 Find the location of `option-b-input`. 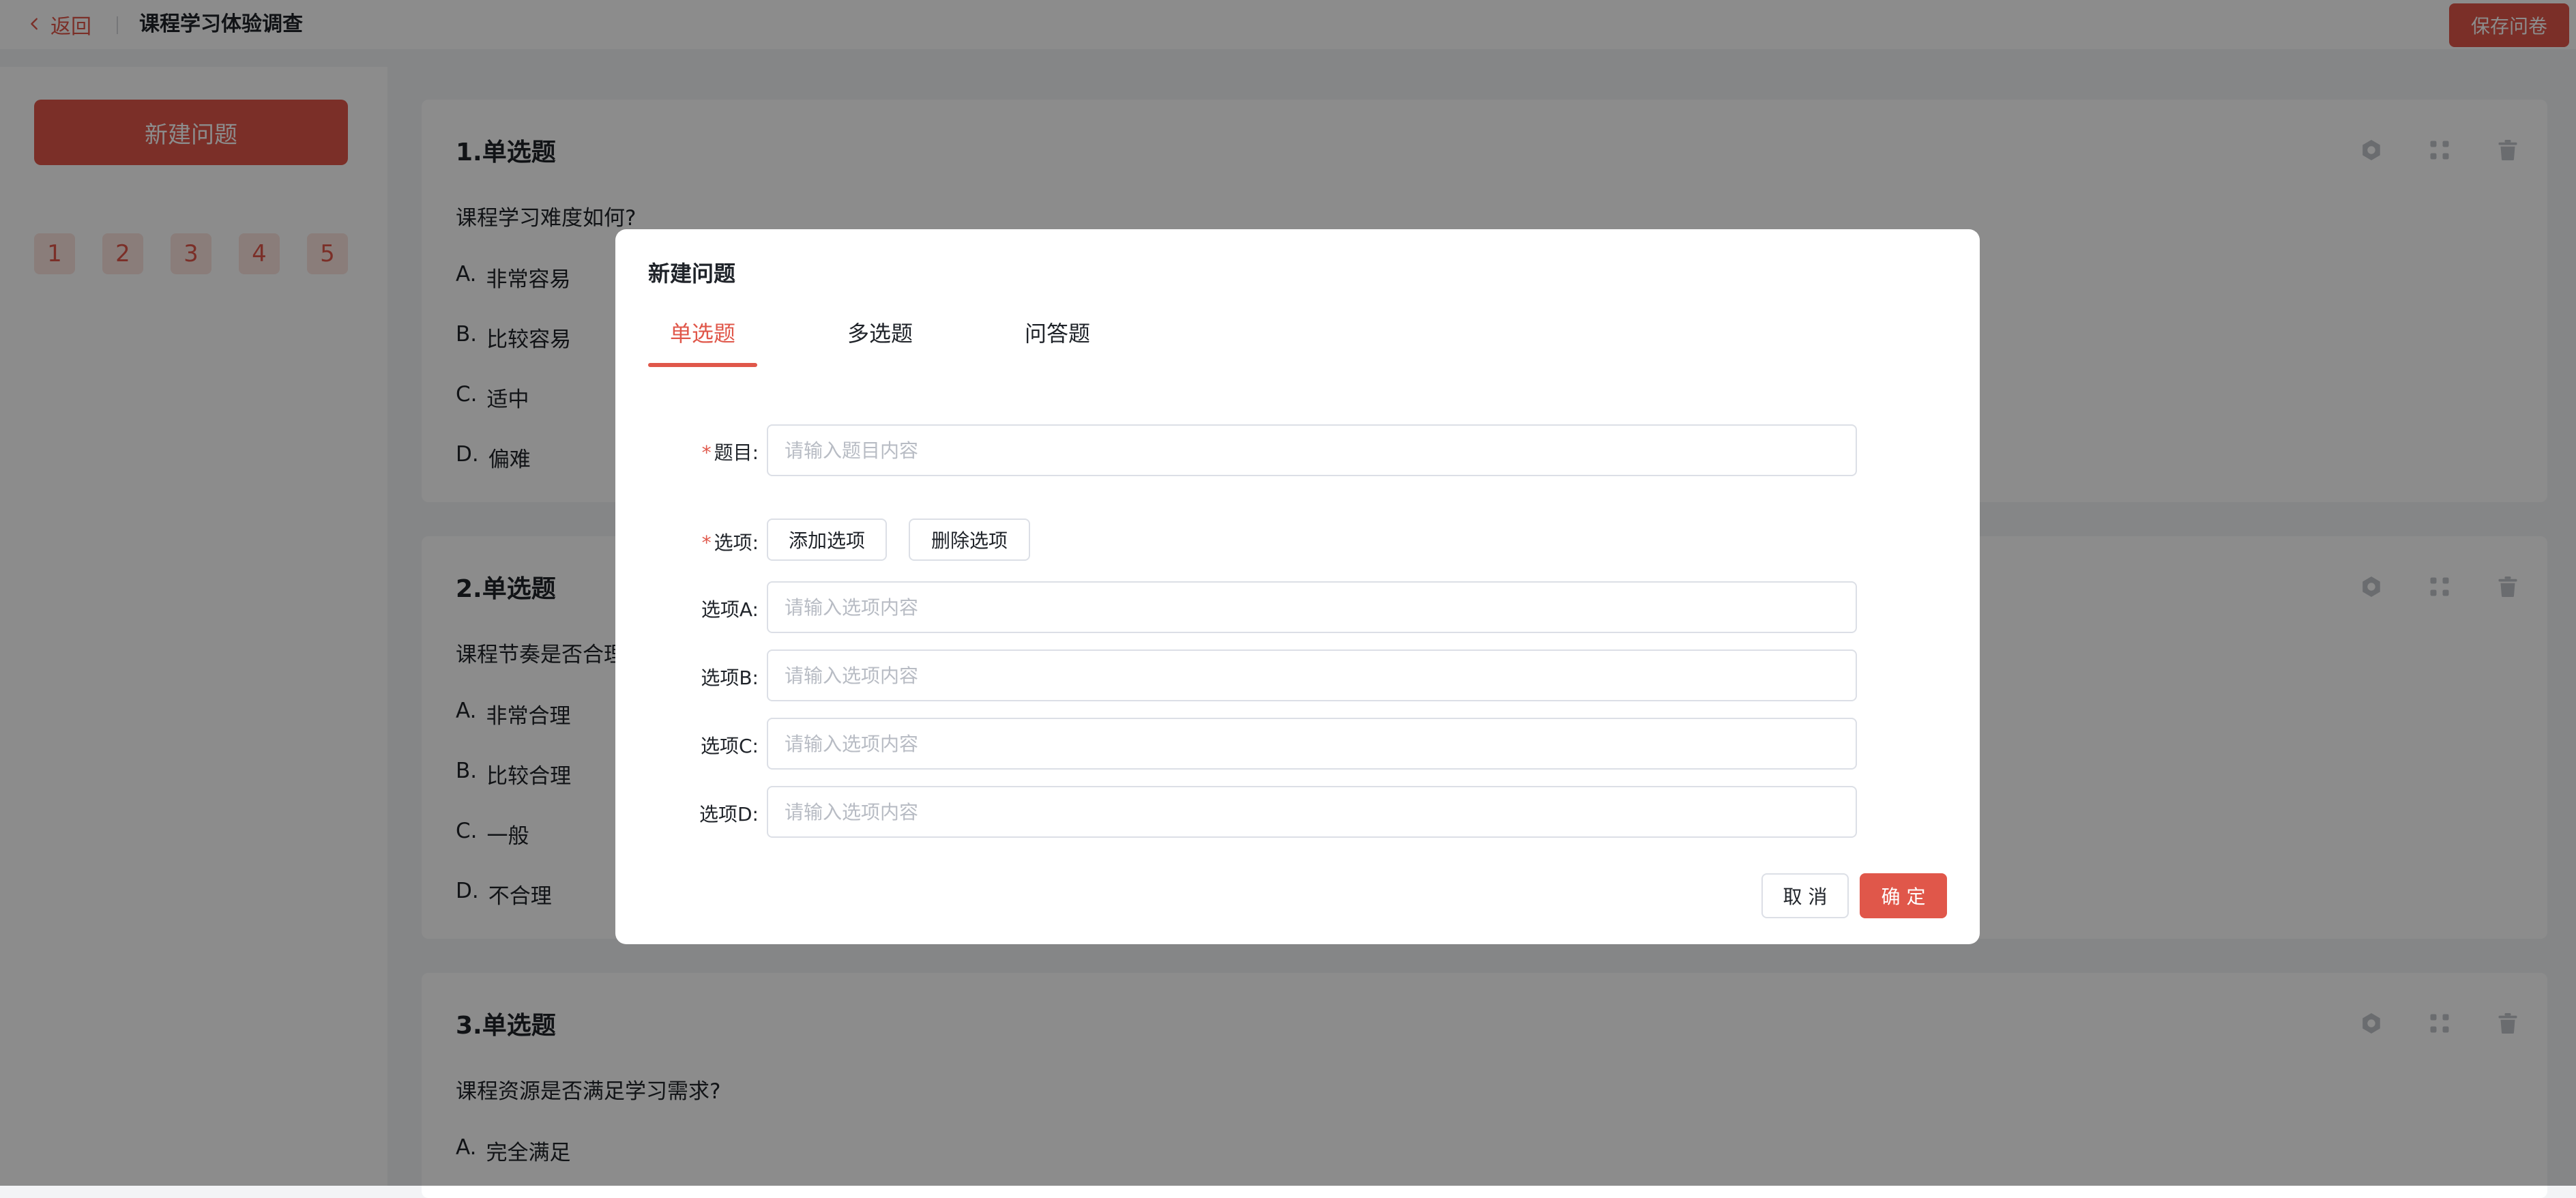

option-b-input is located at coordinates (1312, 675).